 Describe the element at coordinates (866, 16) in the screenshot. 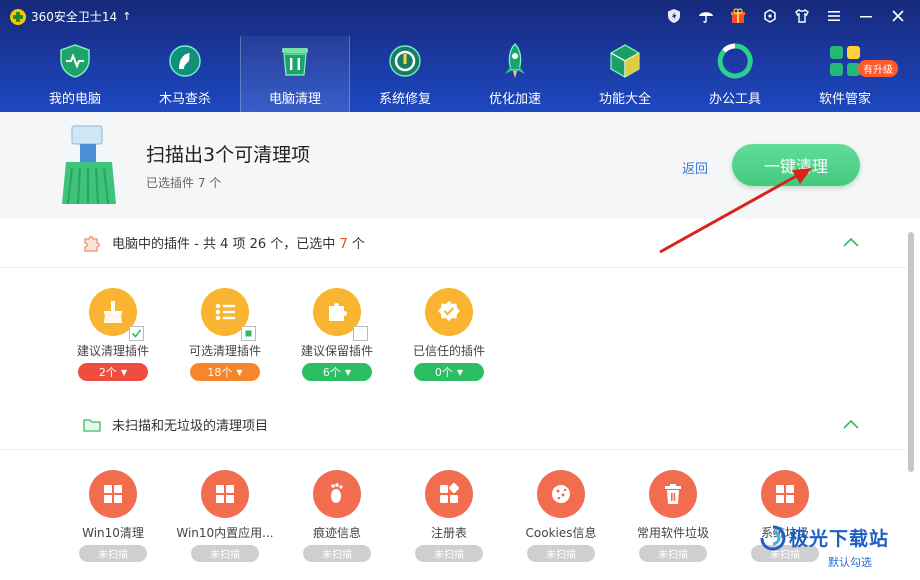

I see `minimize-icon` at that location.